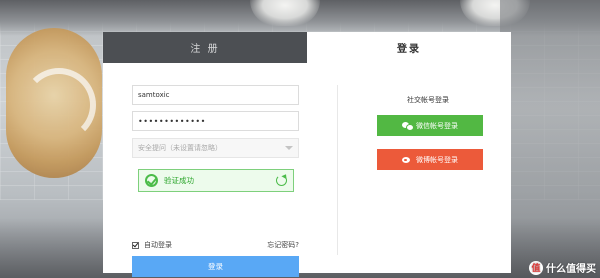  I want to click on tab-register: 注 册, so click(205, 47).